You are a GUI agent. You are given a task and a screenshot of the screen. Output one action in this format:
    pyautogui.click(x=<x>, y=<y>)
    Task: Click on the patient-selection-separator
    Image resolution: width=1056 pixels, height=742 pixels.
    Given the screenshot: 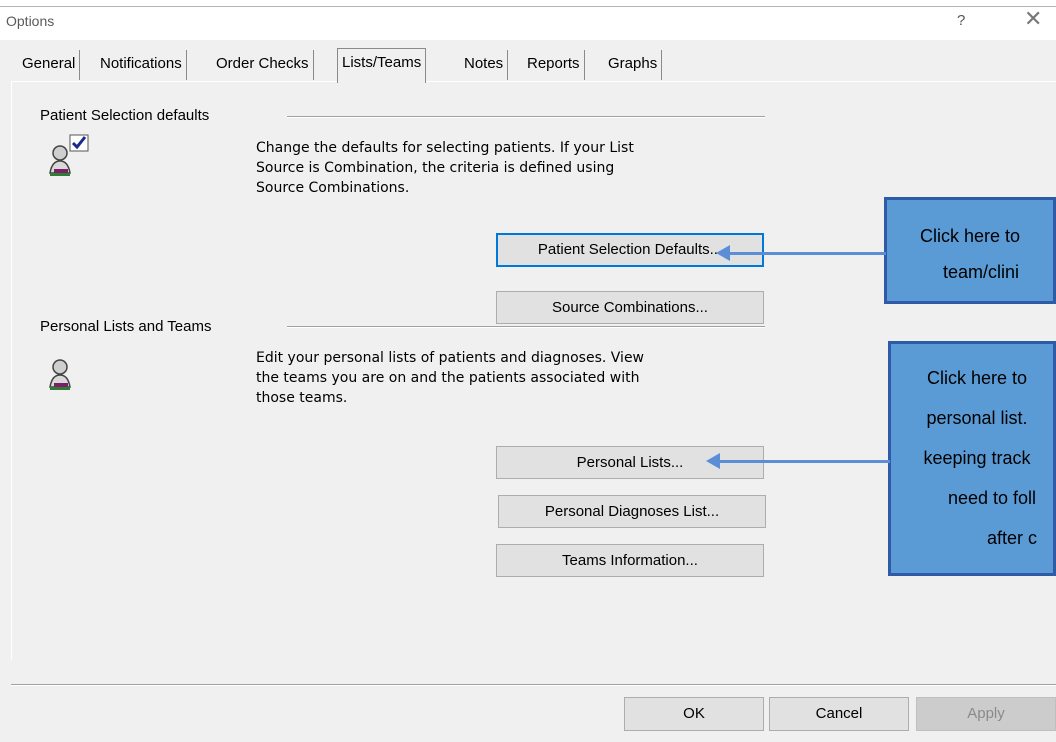 What is the action you would take?
    pyautogui.click(x=526, y=117)
    